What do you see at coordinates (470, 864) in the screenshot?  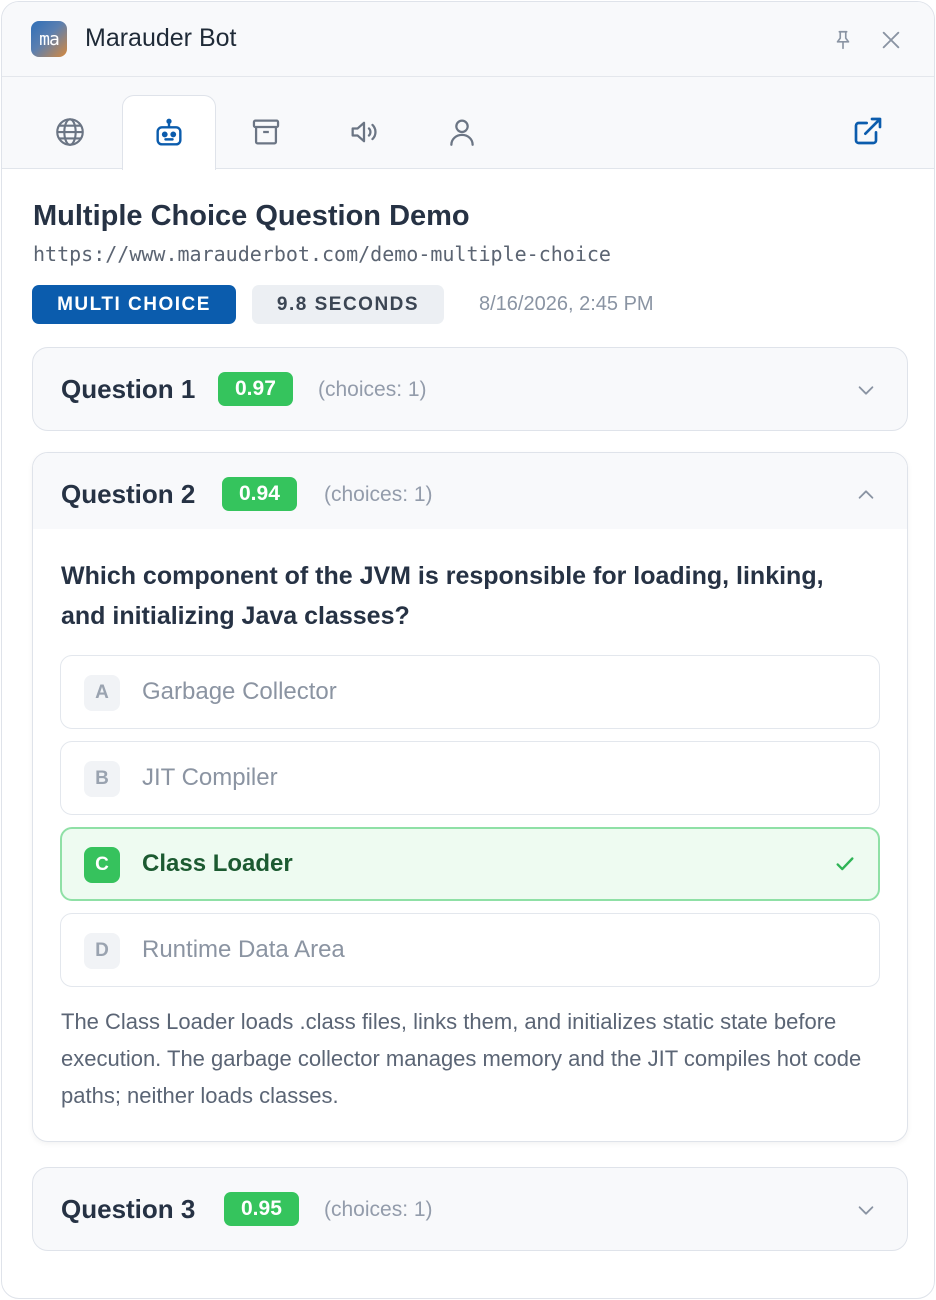 I see `option-c: C Class Loader` at bounding box center [470, 864].